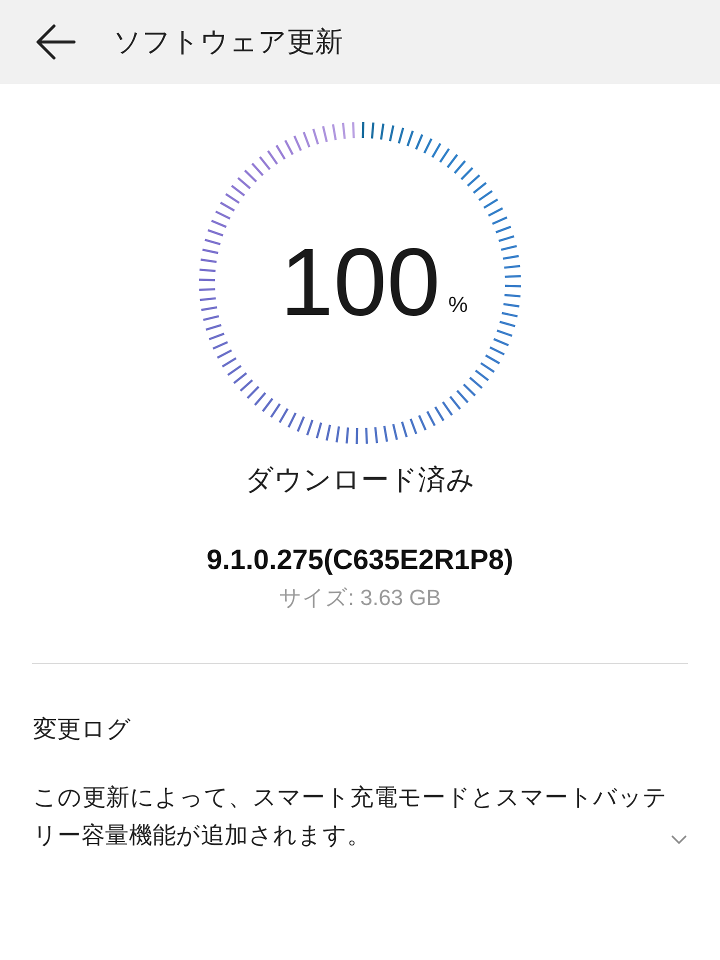 The width and height of the screenshot is (720, 960). I want to click on changelog-text: この更新によって、スマート充電モードとスマートバッテリー容量機能が追加されます。, so click(350, 816).